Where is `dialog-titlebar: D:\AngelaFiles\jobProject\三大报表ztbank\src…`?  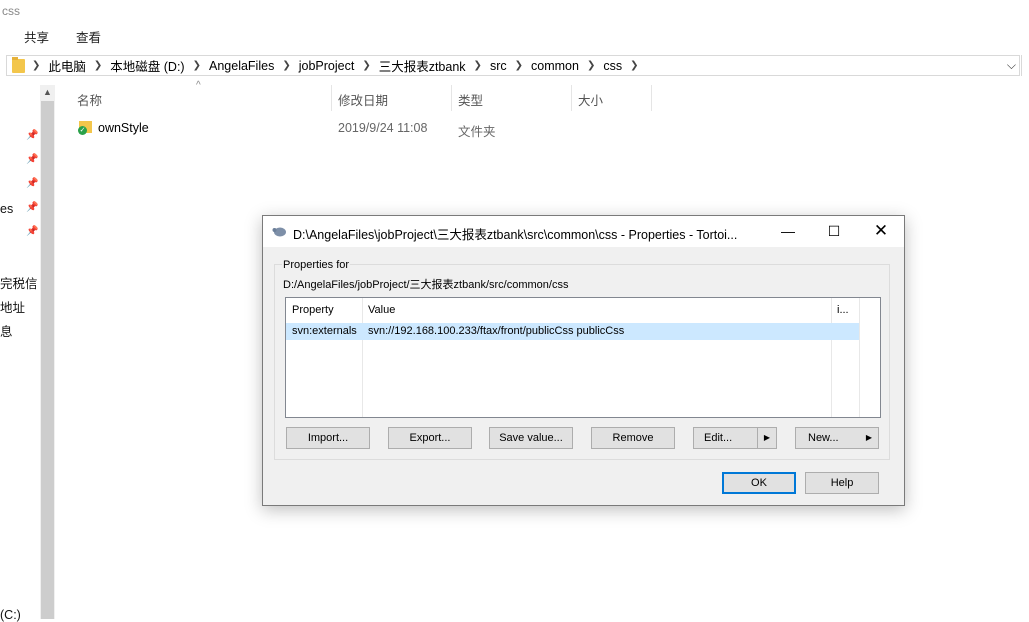
dialog-titlebar: D:\AngelaFiles\jobProject\三大报表ztbank\src… is located at coordinates (583, 231).